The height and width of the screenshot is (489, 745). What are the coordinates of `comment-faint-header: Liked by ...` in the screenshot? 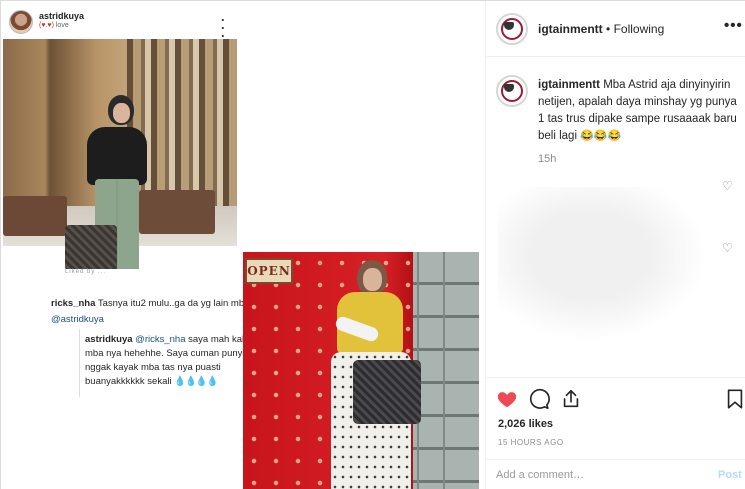 It's located at (86, 272).